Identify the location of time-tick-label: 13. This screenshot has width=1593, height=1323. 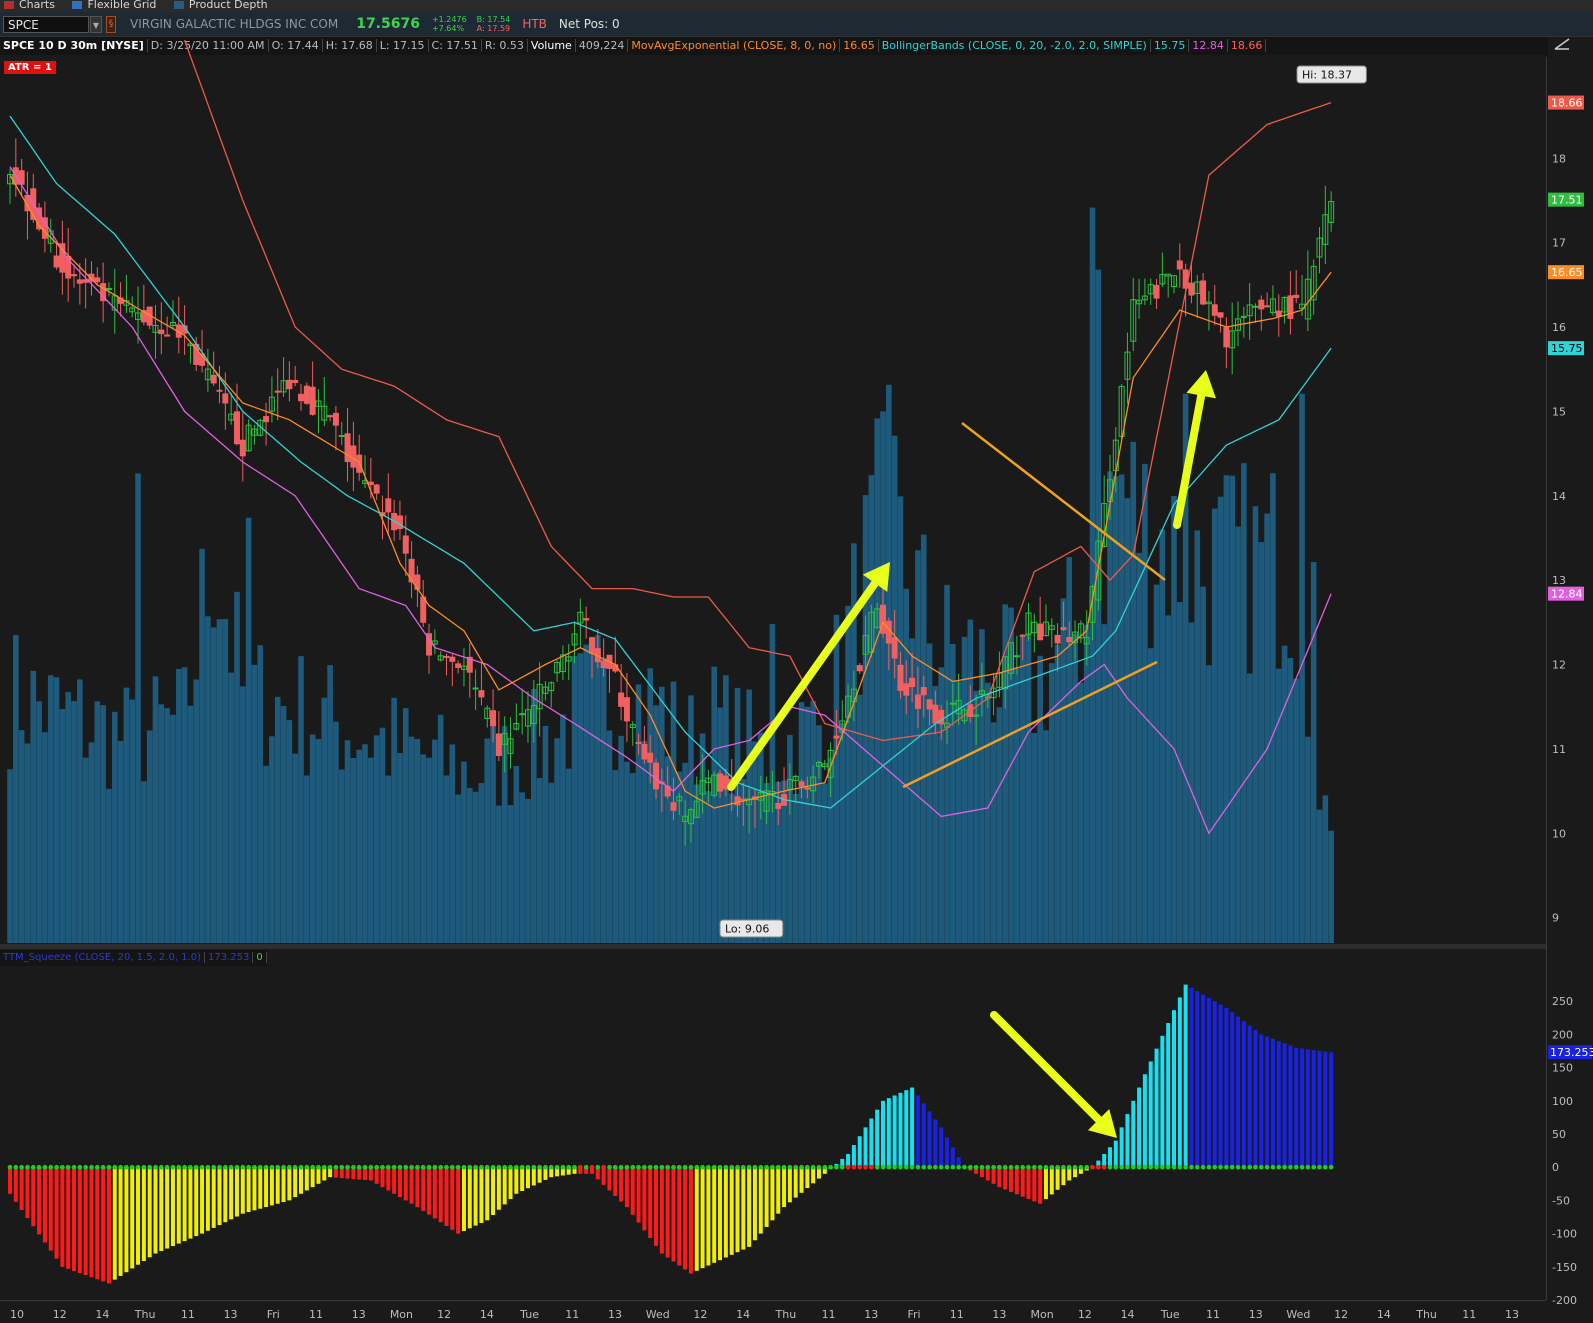
(871, 1314).